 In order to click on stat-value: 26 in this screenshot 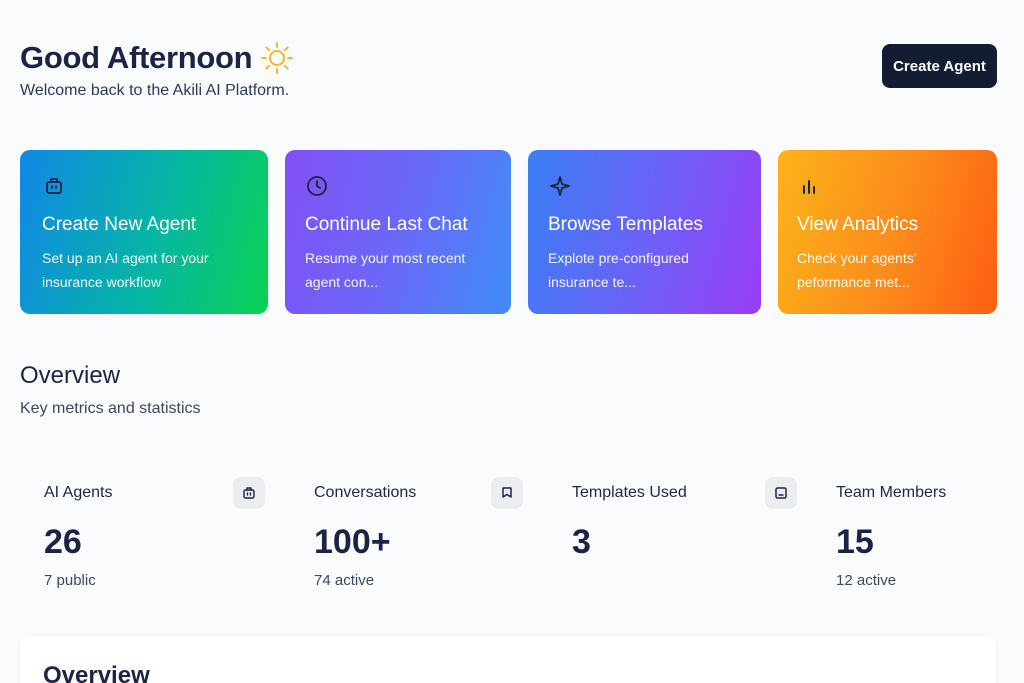, I will do `click(63, 542)`.